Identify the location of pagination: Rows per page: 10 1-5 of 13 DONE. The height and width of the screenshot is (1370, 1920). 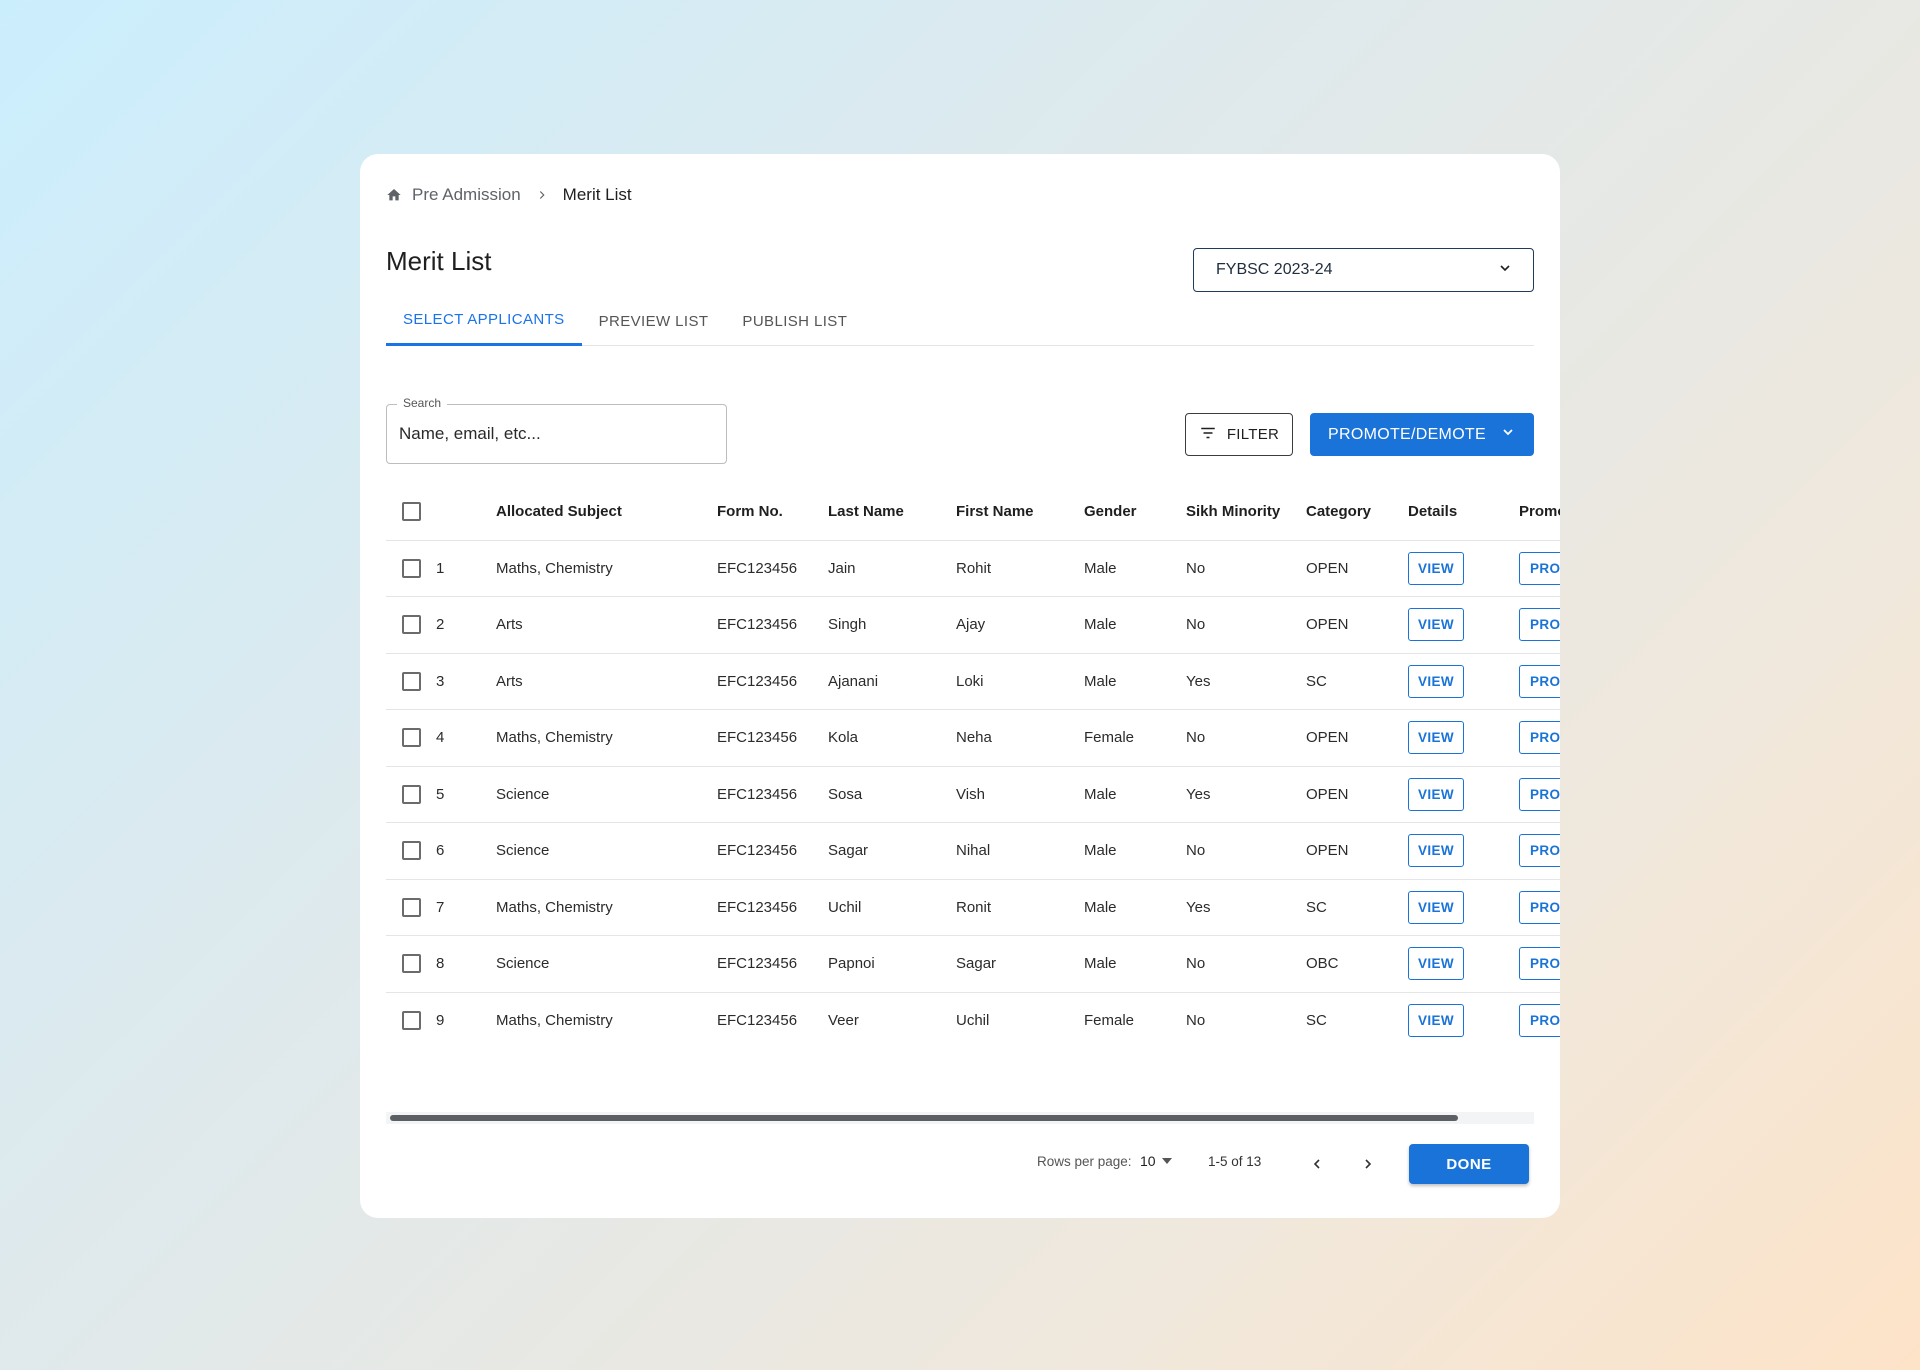
(960, 1164).